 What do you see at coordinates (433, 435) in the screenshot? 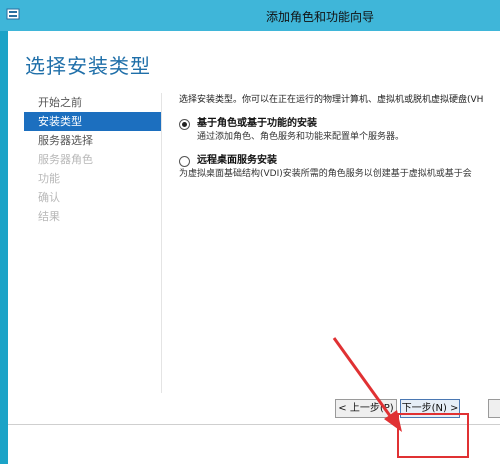
I see `highlight-box-annotation` at bounding box center [433, 435].